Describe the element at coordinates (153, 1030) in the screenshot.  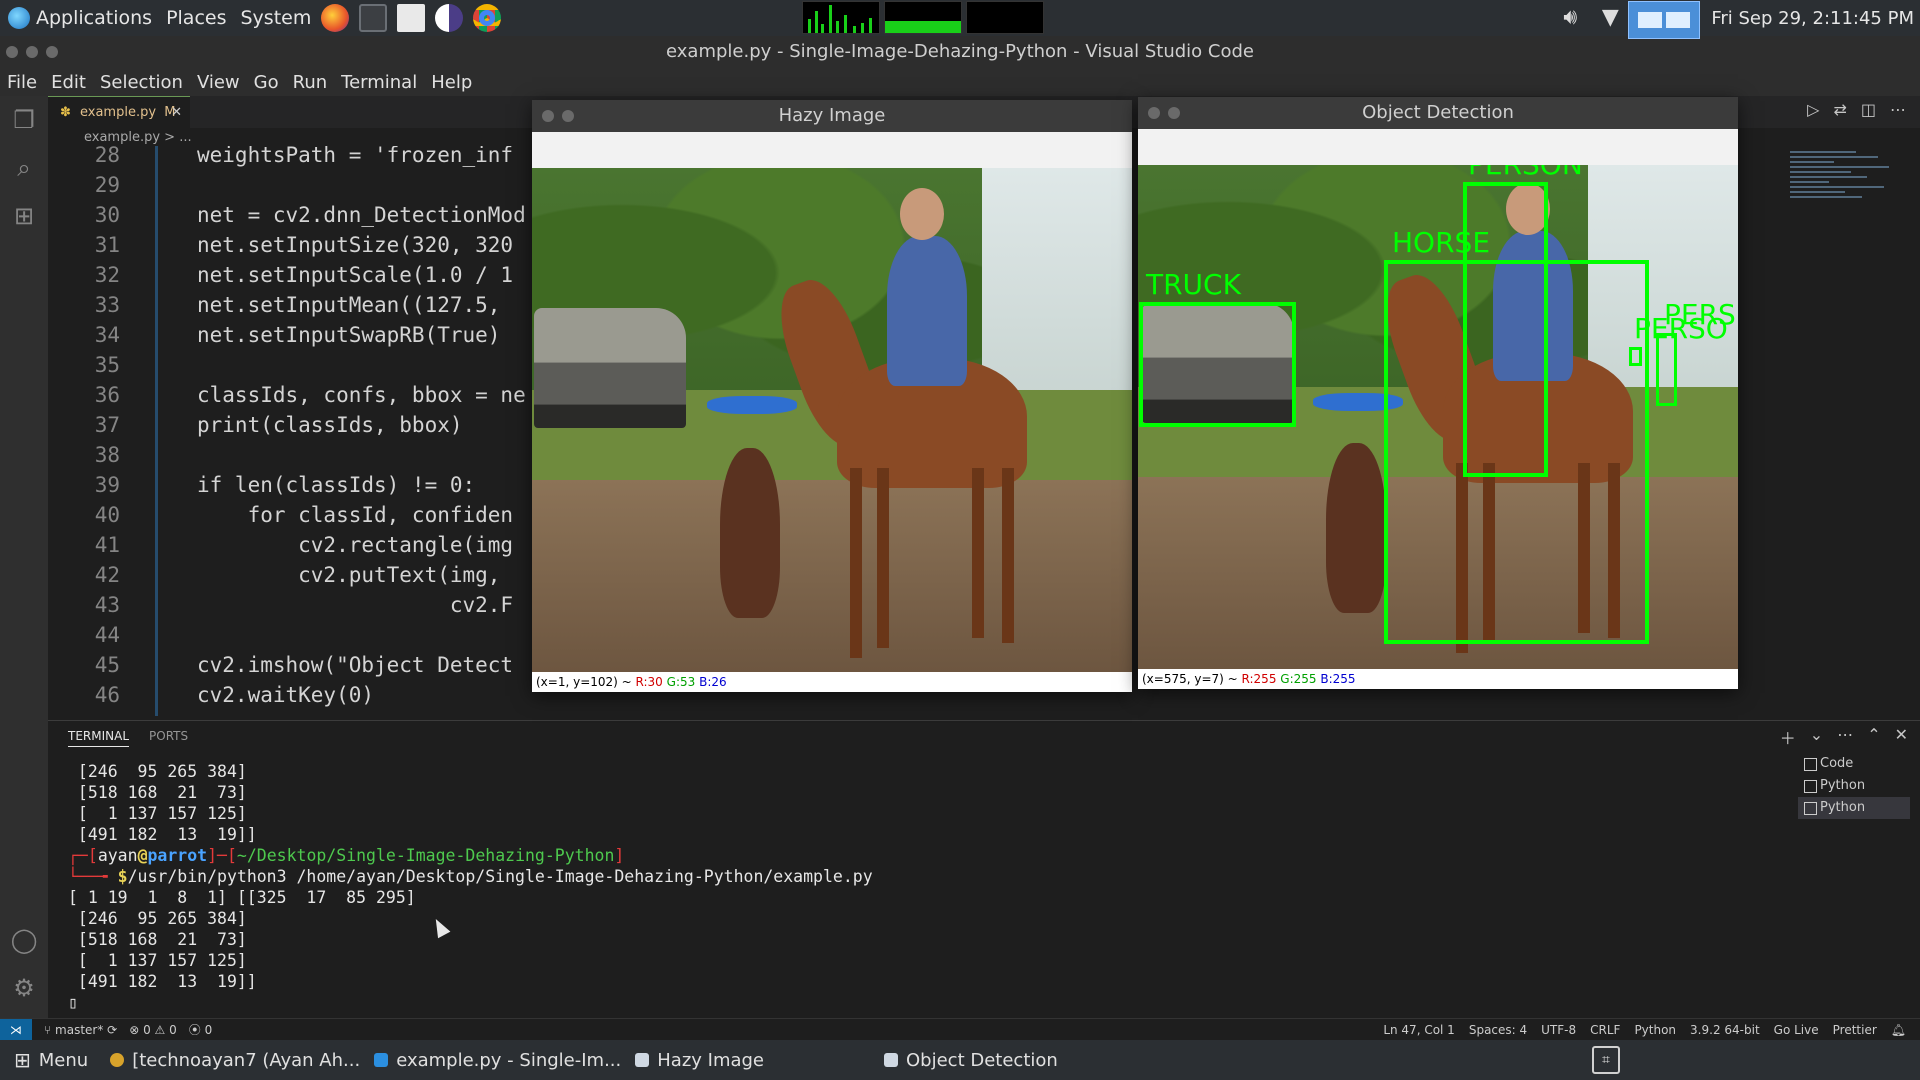
I see `problems-status: ⊗ 0 ⚠ 0` at that location.